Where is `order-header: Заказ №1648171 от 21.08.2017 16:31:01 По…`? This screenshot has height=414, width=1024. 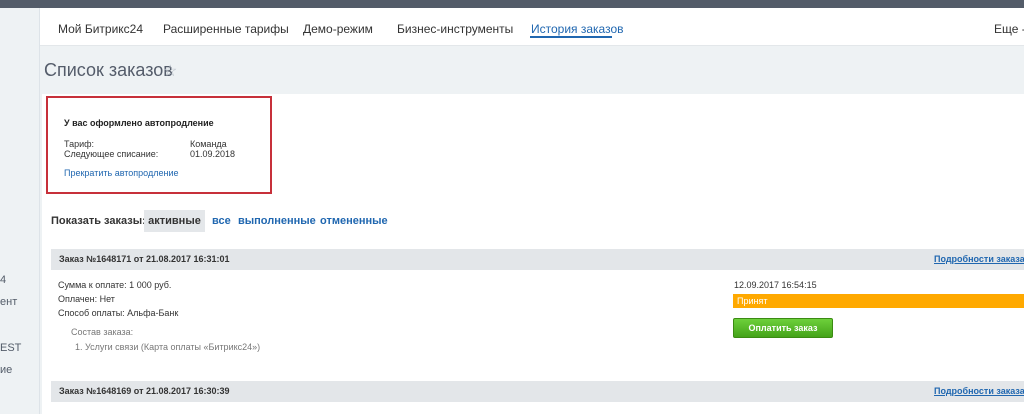 order-header: Заказ №1648171 от 21.08.2017 16:31:01 По… is located at coordinates (537, 259).